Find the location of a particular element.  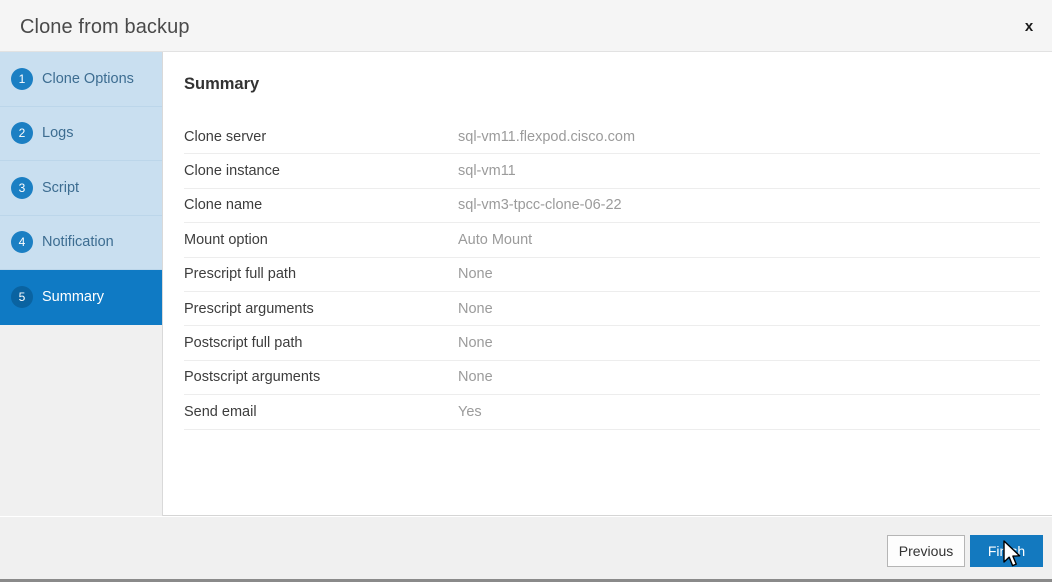

sidebar-step-notification: 4 Notification is located at coordinates (81, 242).